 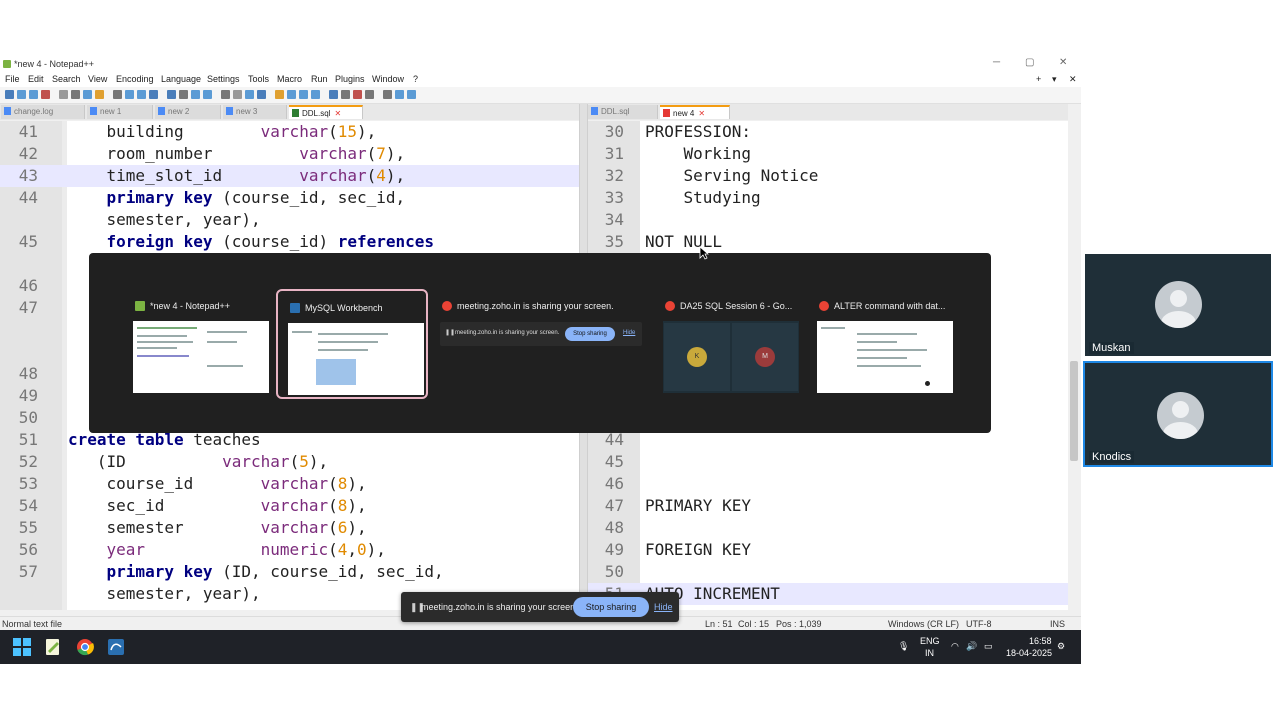 What do you see at coordinates (828, 220) in the screenshot?
I see `code-line: 34` at bounding box center [828, 220].